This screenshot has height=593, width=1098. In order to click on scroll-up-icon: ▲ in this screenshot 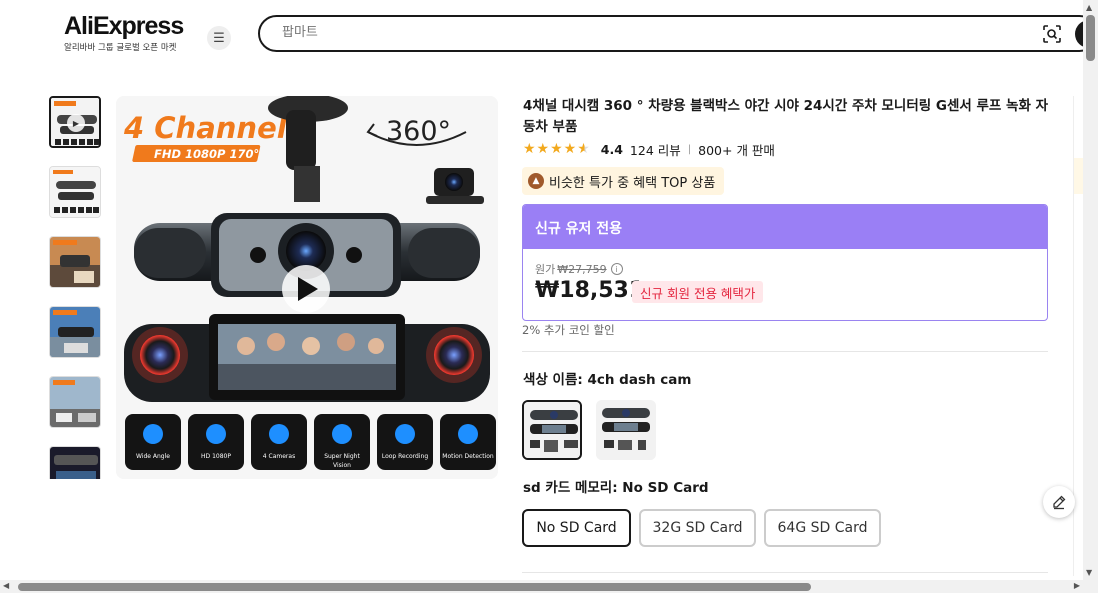, I will do `click(1089, 7)`.